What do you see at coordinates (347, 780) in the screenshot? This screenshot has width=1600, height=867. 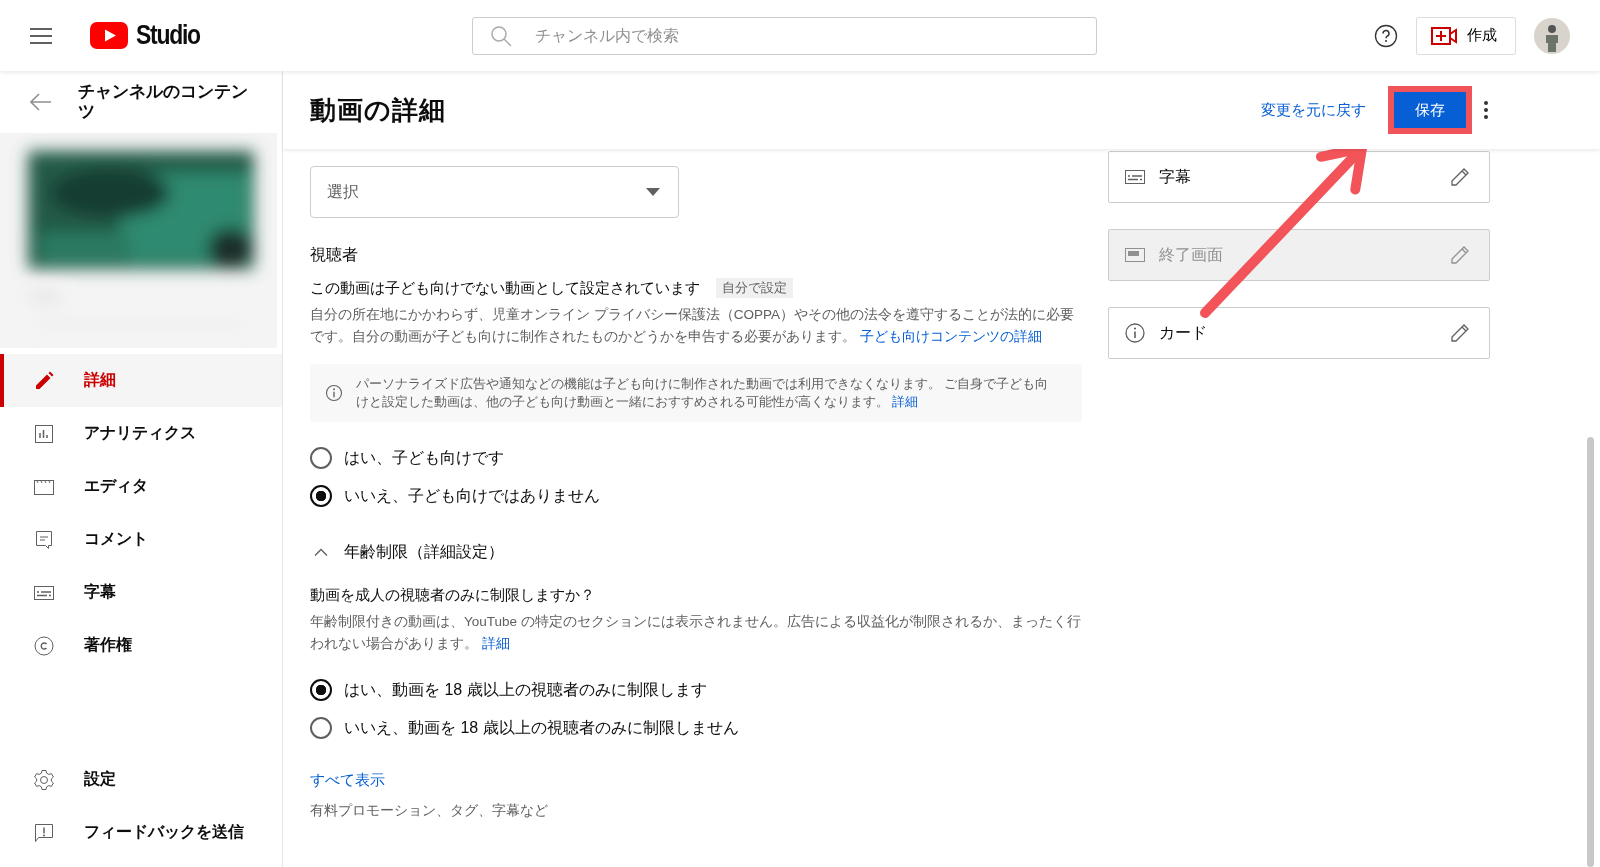 I see `show-all-link: すべて表示` at bounding box center [347, 780].